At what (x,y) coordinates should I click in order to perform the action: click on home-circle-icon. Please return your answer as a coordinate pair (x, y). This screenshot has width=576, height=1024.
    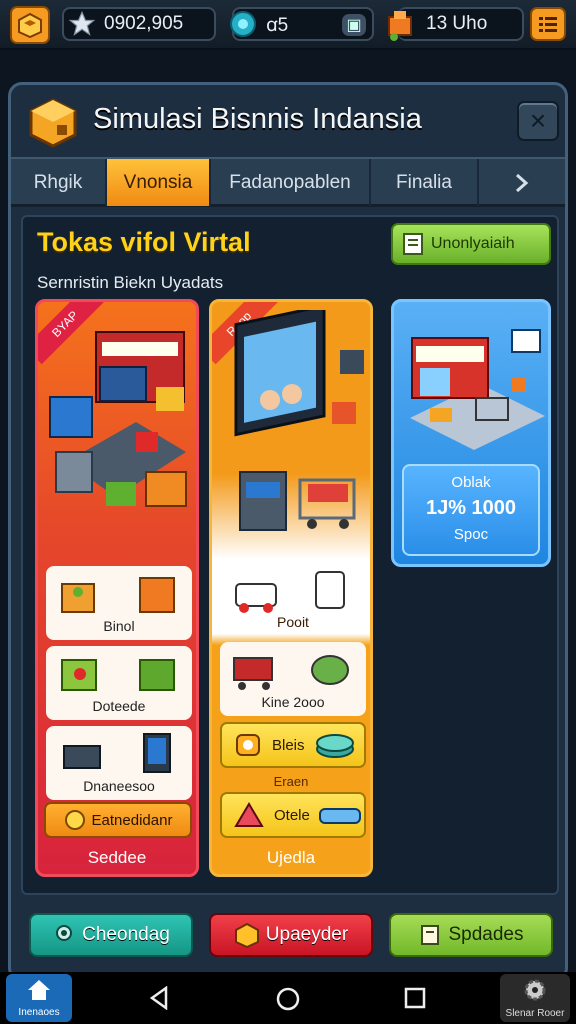
    Looking at the image, I should click on (288, 999).